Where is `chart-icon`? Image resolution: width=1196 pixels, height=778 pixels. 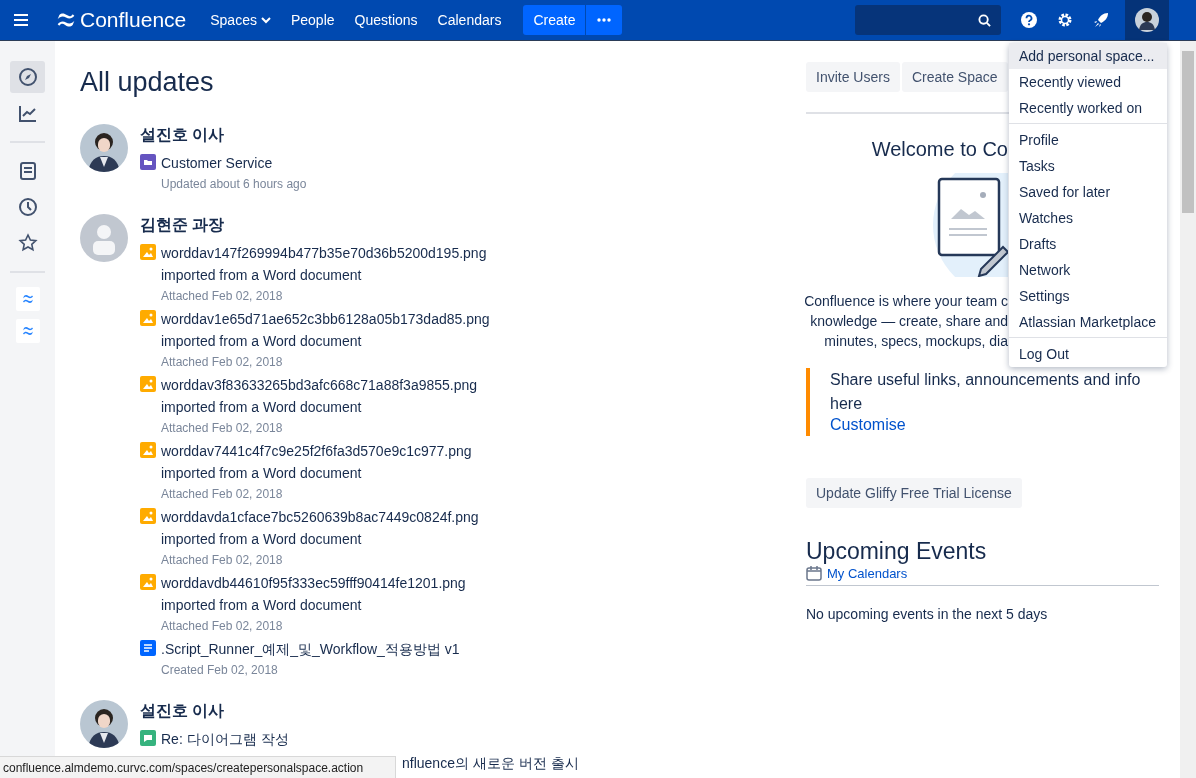 chart-icon is located at coordinates (27, 113).